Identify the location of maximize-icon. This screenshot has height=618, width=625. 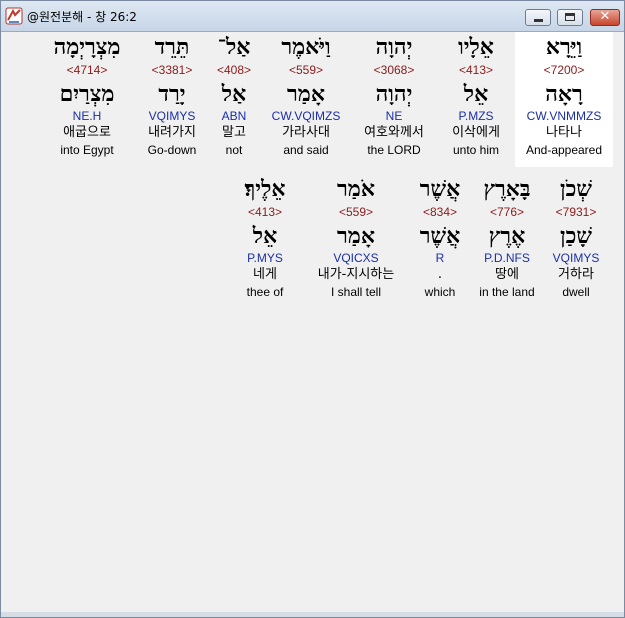
(570, 17).